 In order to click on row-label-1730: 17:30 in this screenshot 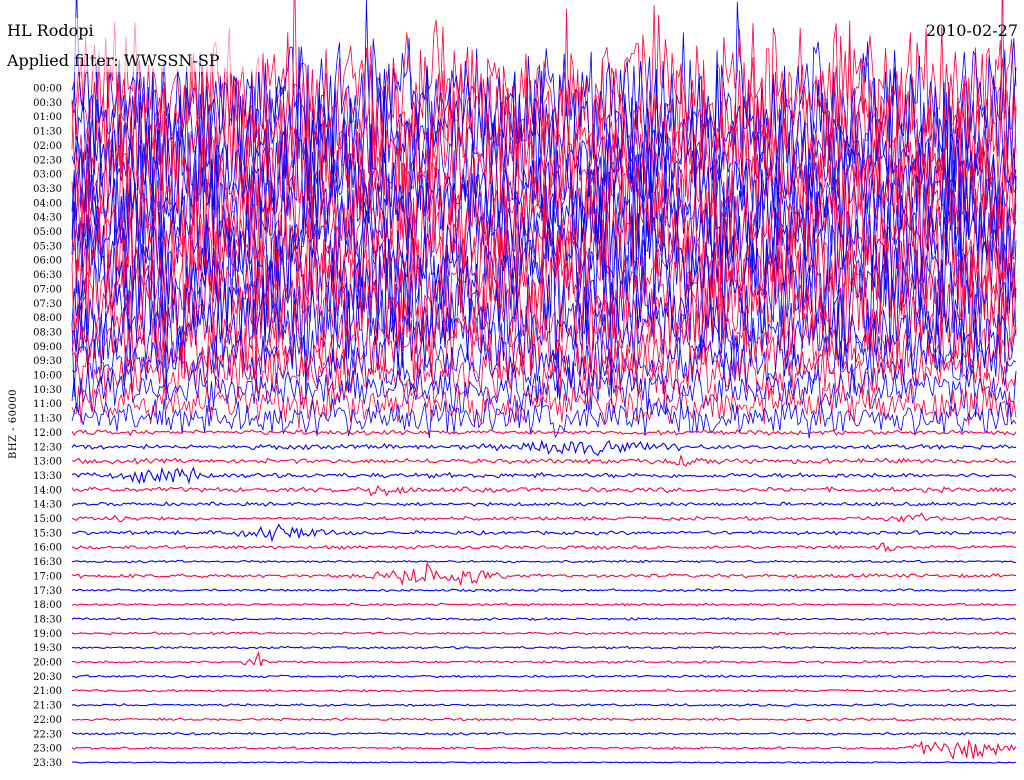, I will do `click(47, 591)`.